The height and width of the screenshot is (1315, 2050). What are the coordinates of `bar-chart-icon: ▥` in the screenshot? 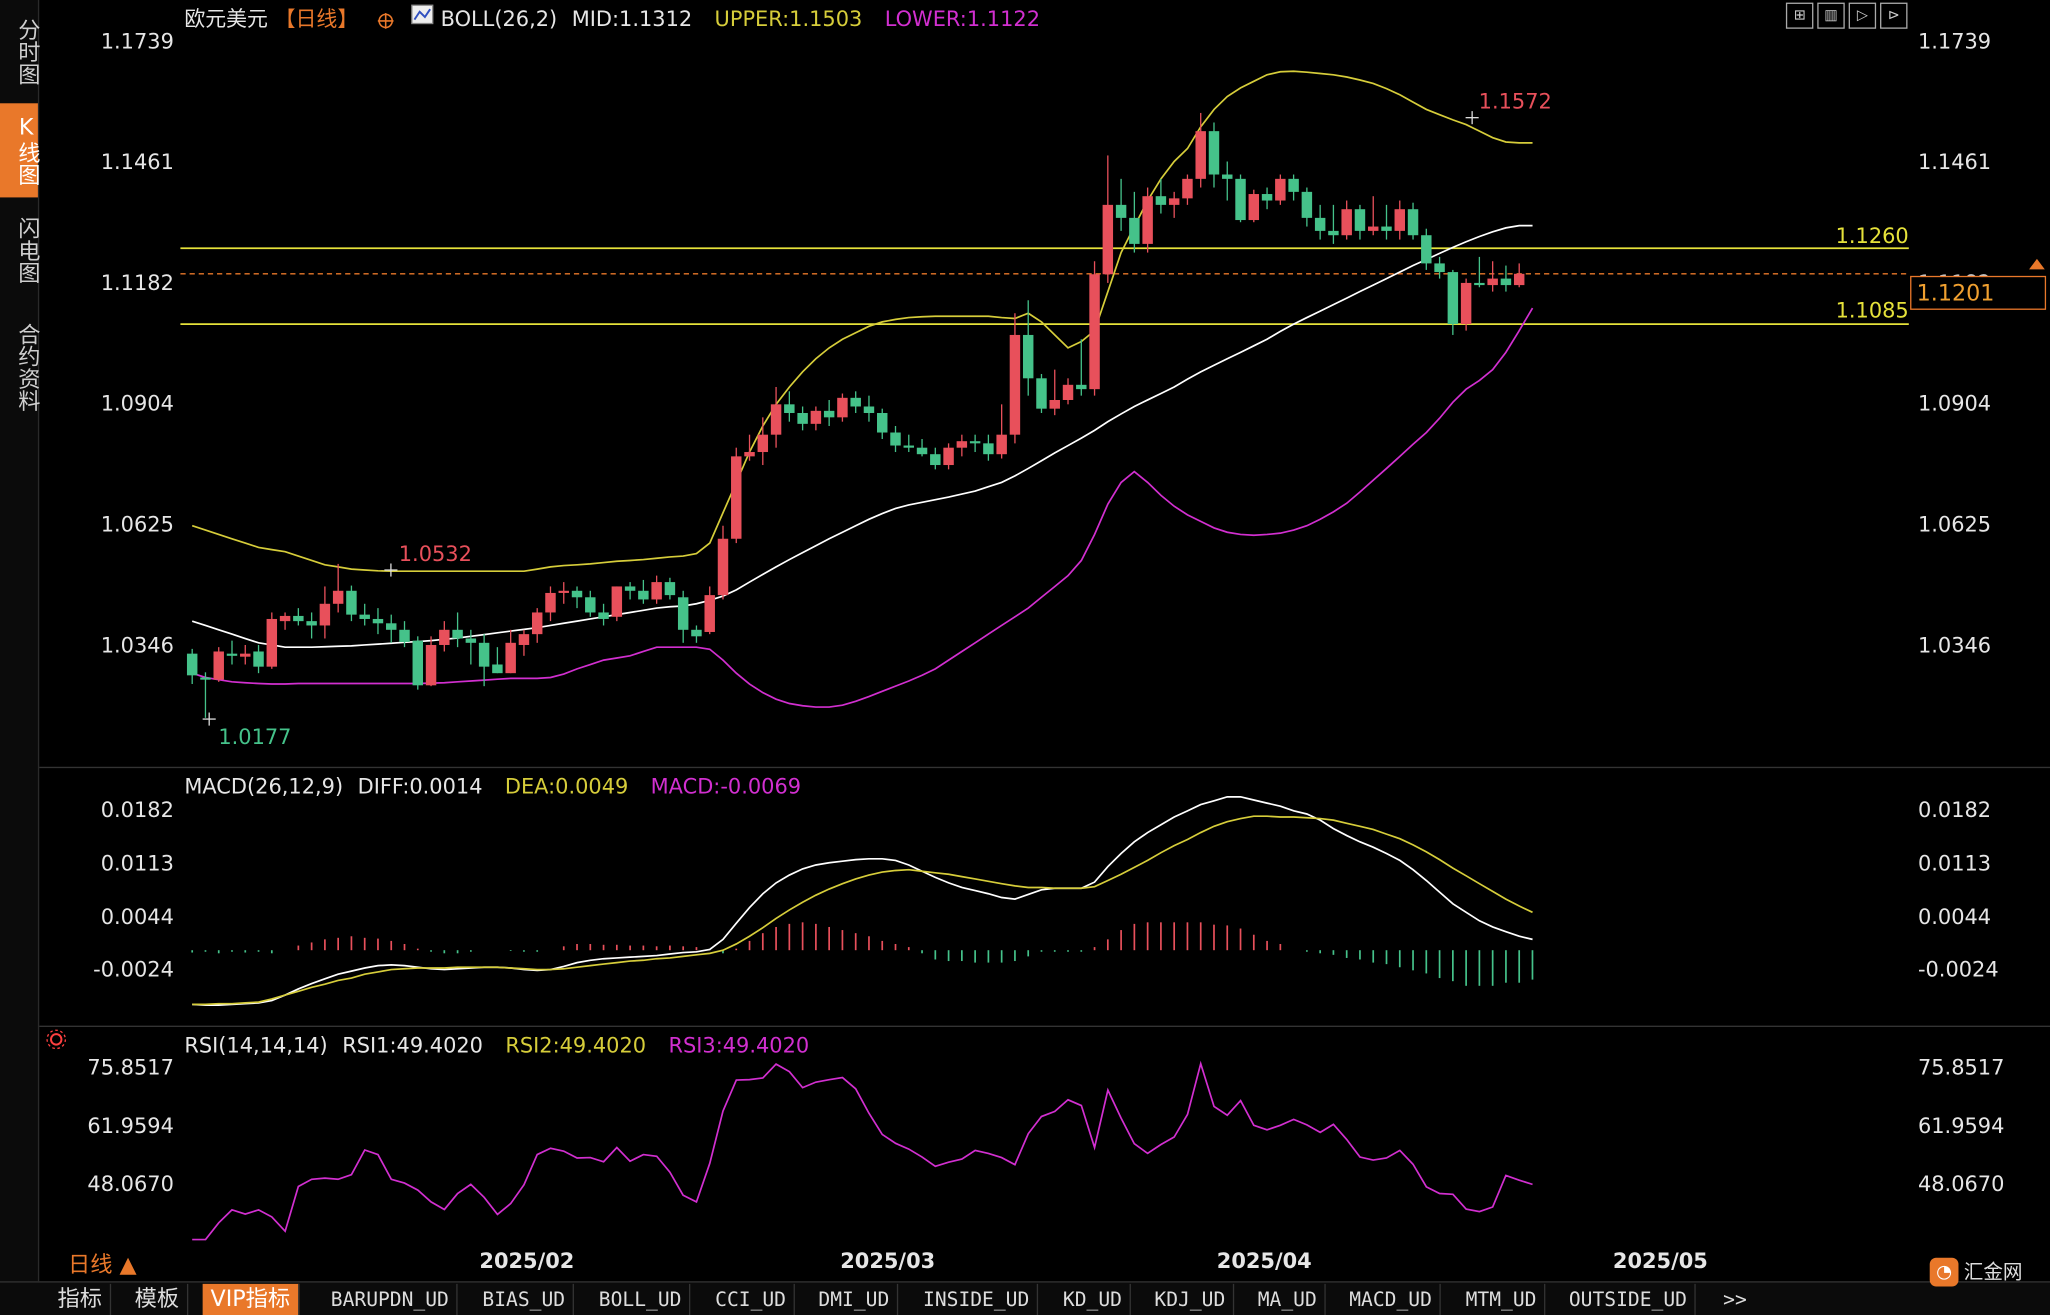 It's located at (1831, 15).